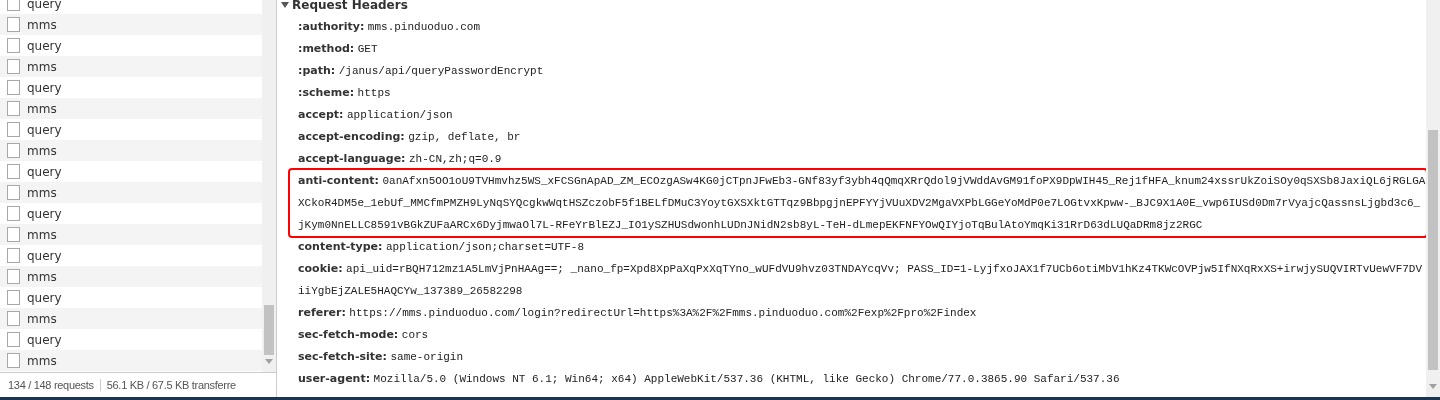 This screenshot has width=1440, height=400. Describe the element at coordinates (345, 93) in the screenshot. I see `header-line: :scheme: https` at that location.